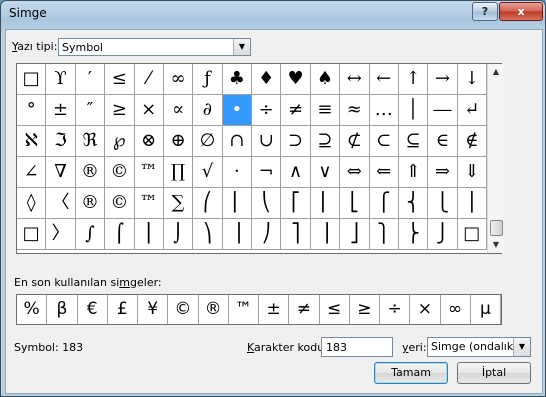 Image resolution: width=546 pixels, height=397 pixels. Describe the element at coordinates (355, 234) in the screenshot. I see `symbol-cell: ⎦` at that location.